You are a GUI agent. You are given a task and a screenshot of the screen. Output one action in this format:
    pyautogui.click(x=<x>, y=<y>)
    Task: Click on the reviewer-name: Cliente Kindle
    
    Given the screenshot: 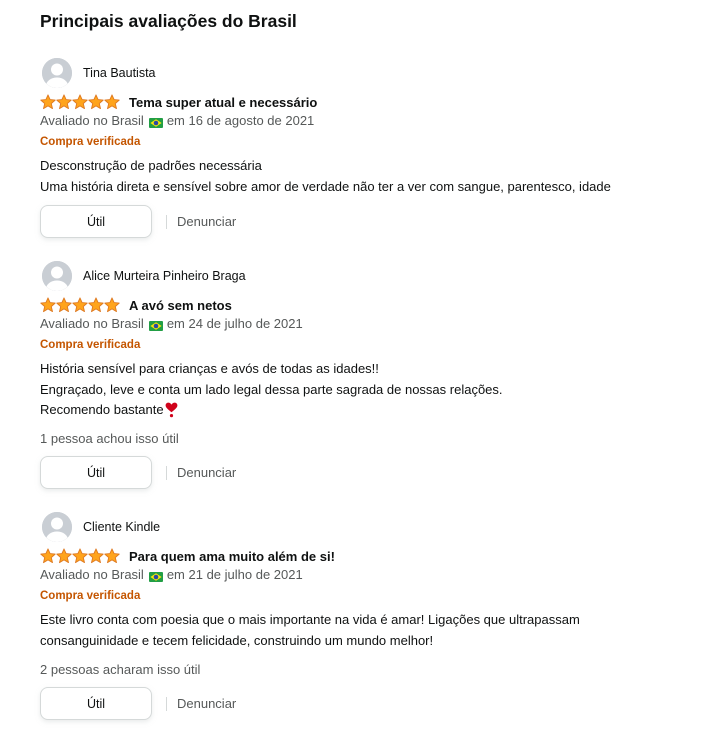 What is the action you would take?
    pyautogui.click(x=122, y=527)
    